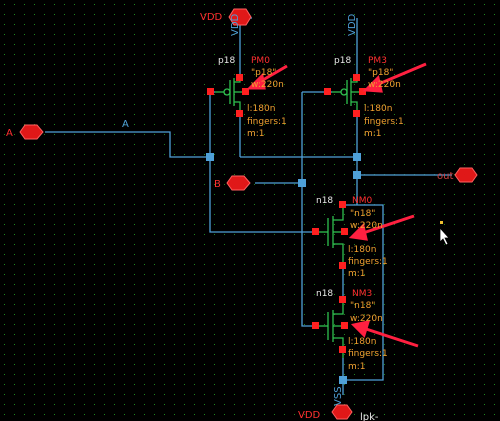 This screenshot has width=500, height=421. I want to click on nm0-model-quoted: "n18", so click(362, 214).